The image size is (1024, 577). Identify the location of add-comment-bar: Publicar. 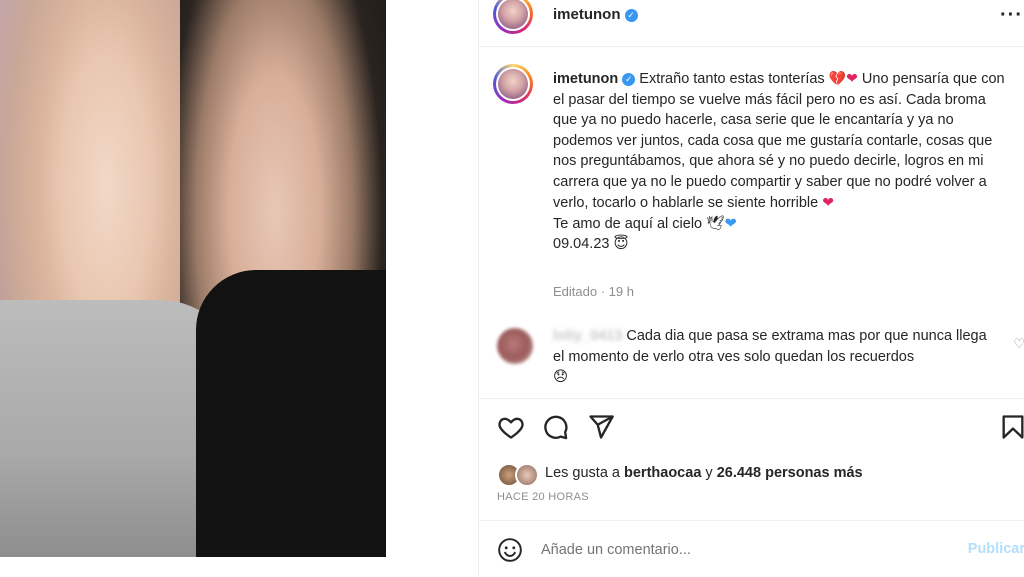
(751, 548).